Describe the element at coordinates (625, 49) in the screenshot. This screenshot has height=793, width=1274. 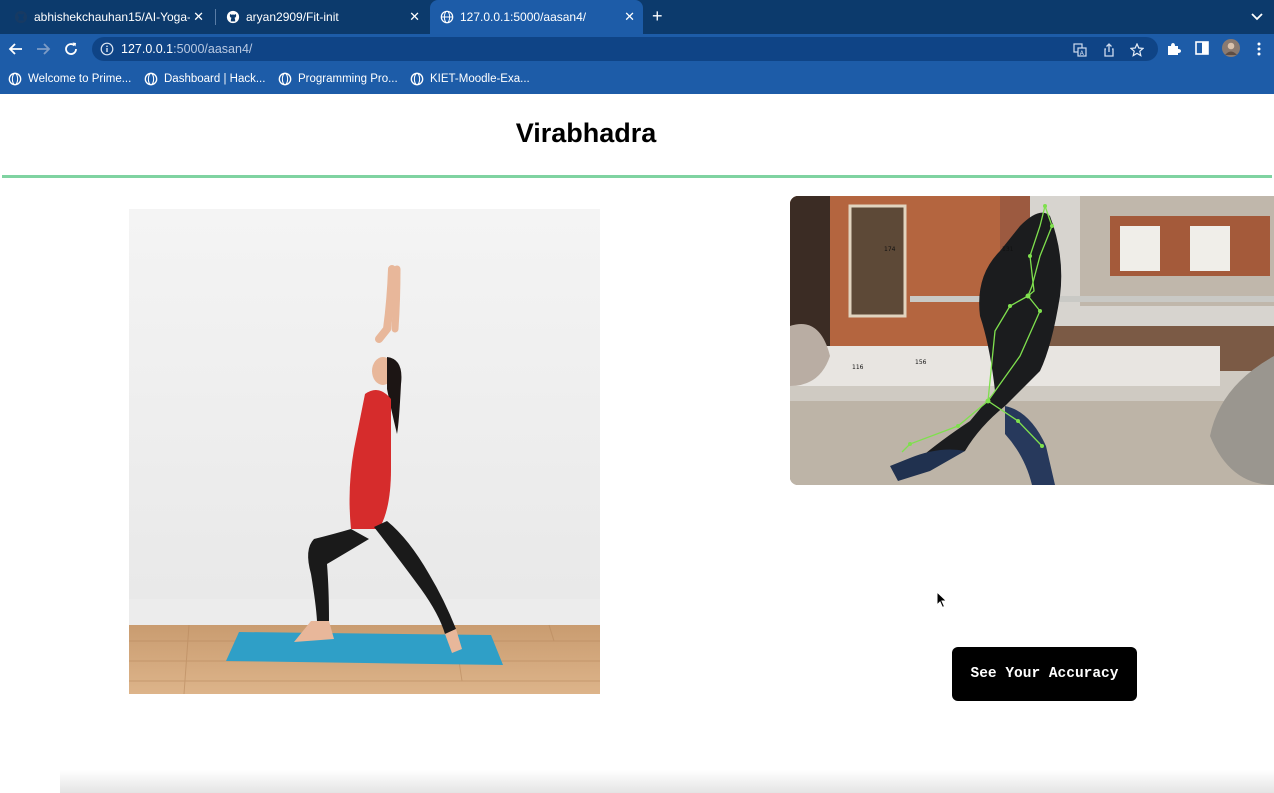
I see `address-bar: 127.0.0.1:5000/aasan4/ A` at that location.